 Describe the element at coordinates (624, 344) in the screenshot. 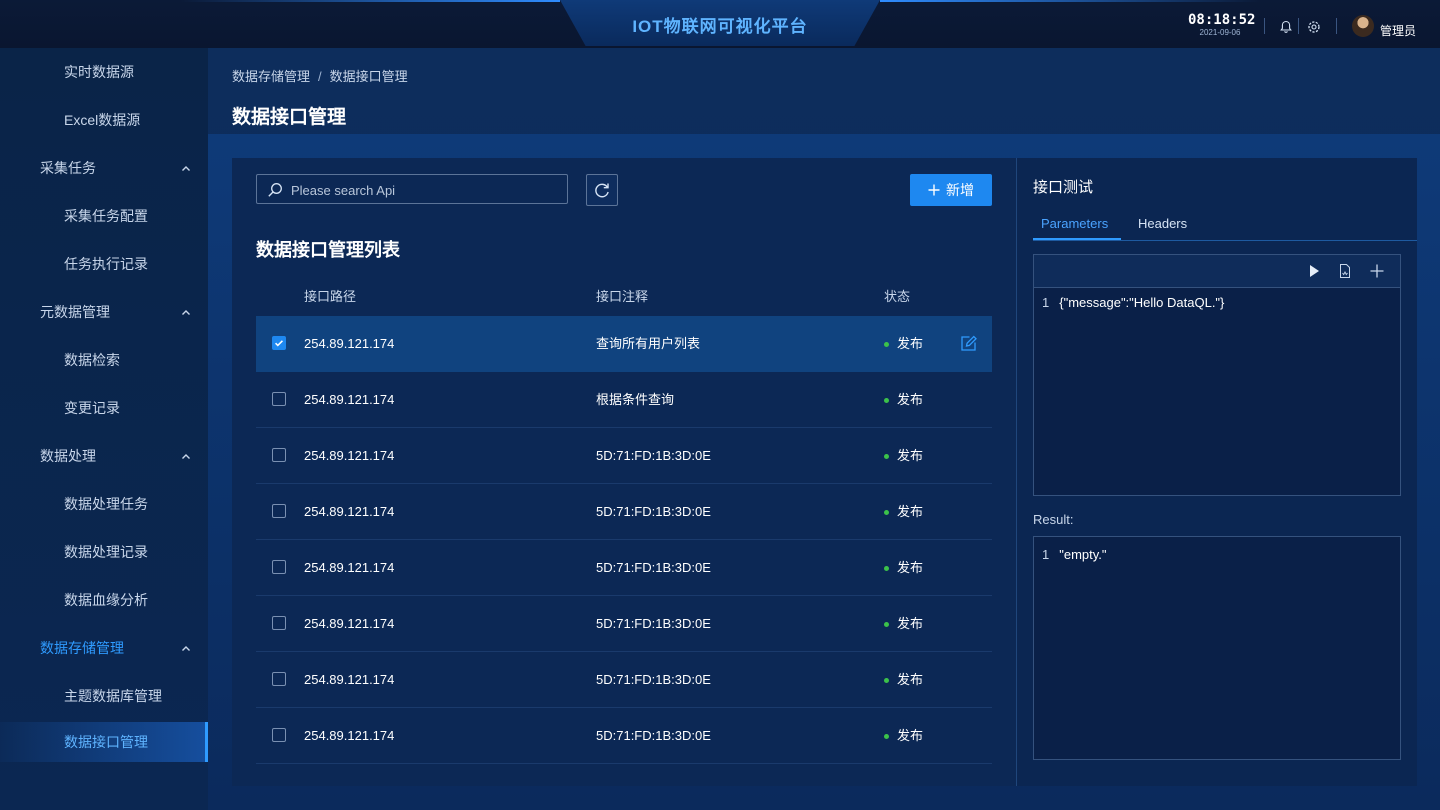

I see `table-row: 254.89.121.174 查询所有用户列表 发布` at that location.